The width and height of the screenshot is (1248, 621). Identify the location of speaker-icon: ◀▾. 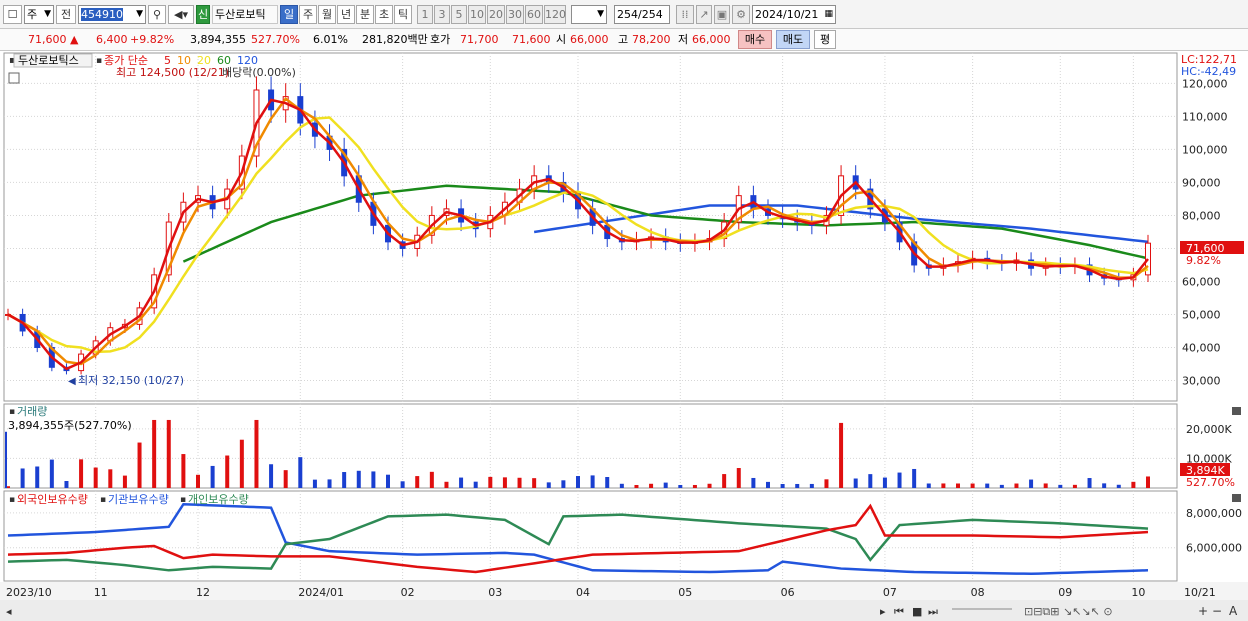
(181, 14).